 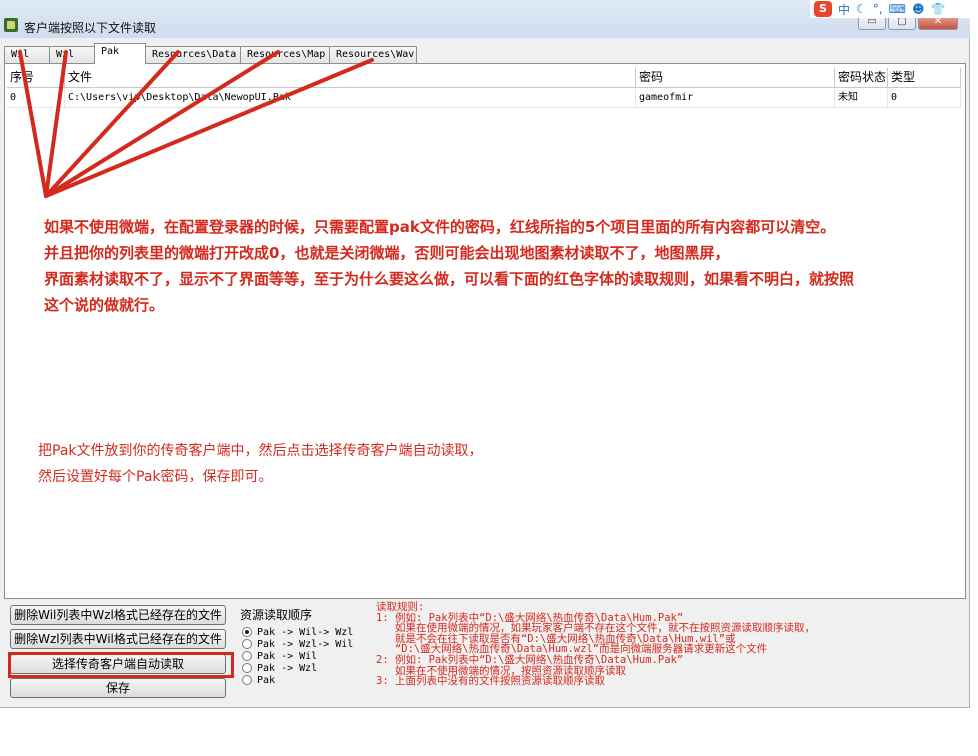 I want to click on table-header: 序号 文件 密码 密码状态 类型, so click(x=484, y=78).